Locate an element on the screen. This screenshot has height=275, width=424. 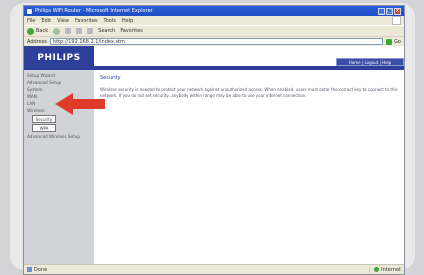
favorites-button: Favorites is located at coordinates (131, 31).